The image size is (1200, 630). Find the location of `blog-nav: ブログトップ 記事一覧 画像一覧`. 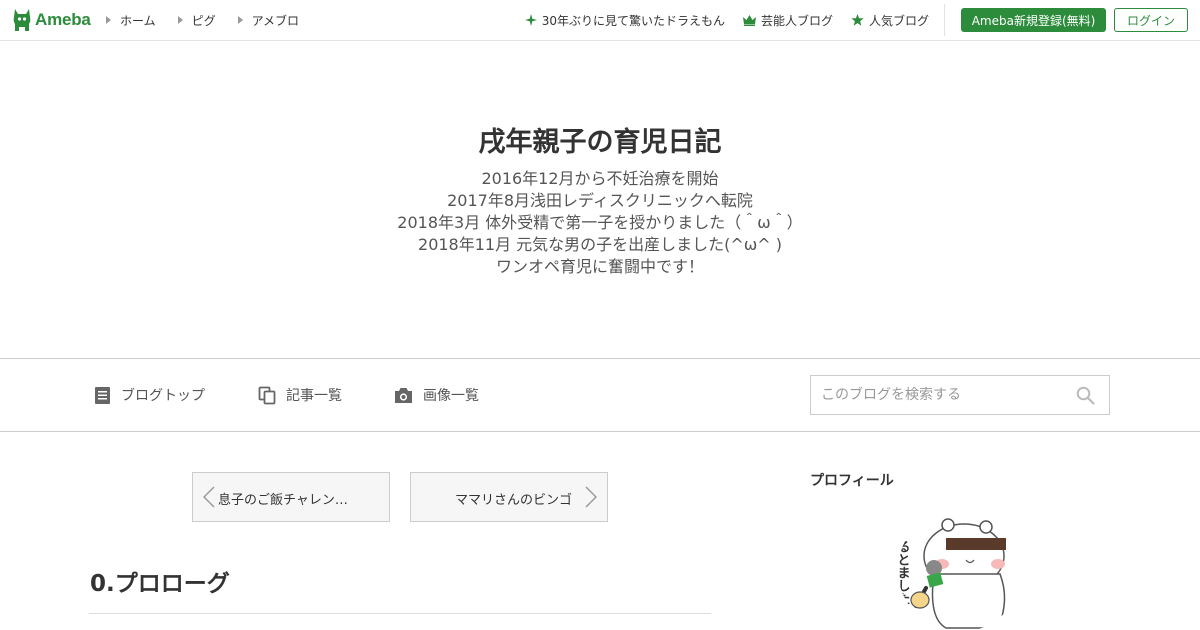

blog-nav: ブログトップ 記事一覧 画像一覧 is located at coordinates (600, 395).